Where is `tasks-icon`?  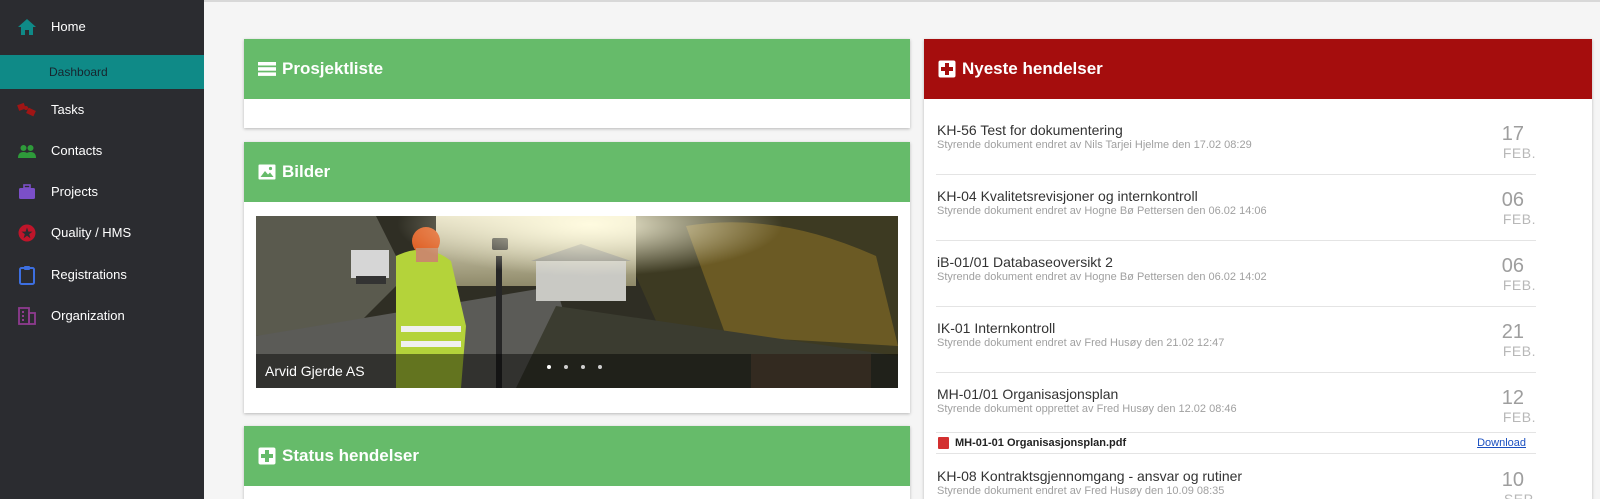
tasks-icon is located at coordinates (26, 109).